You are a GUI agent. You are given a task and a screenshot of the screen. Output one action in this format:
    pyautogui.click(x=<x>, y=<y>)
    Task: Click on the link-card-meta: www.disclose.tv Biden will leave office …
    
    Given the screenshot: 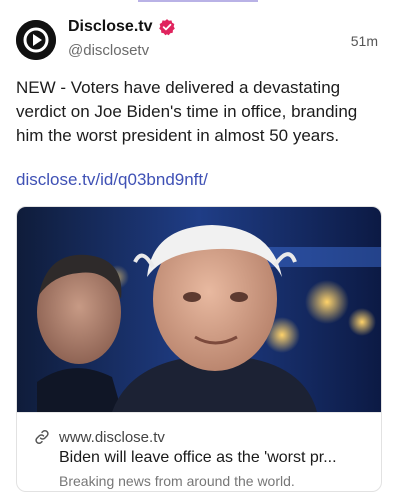 What is the action you would take?
    pyautogui.click(x=199, y=451)
    